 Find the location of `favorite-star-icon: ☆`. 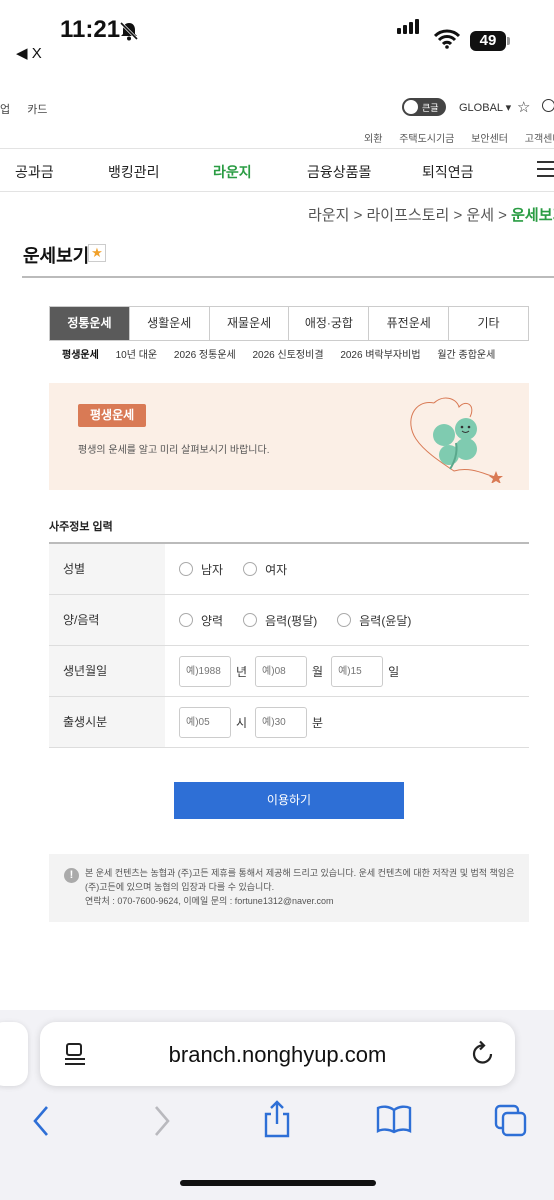

favorite-star-icon: ☆ is located at coordinates (523, 107).